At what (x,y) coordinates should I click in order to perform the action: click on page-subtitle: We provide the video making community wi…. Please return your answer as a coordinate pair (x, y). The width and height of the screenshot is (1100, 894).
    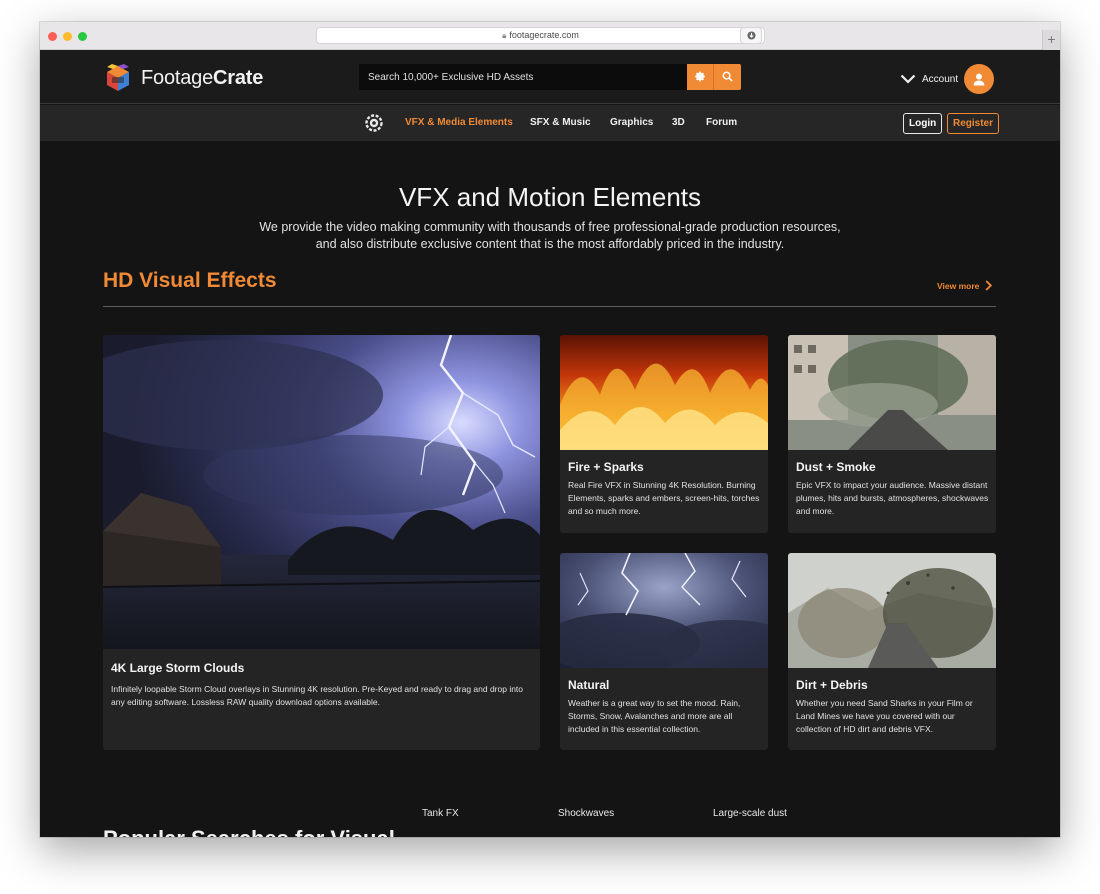
    Looking at the image, I should click on (550, 236).